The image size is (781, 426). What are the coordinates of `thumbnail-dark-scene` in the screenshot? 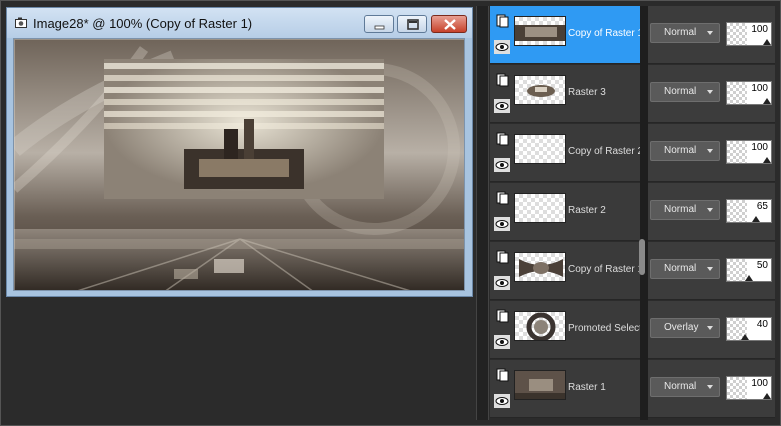 It's located at (540, 385).